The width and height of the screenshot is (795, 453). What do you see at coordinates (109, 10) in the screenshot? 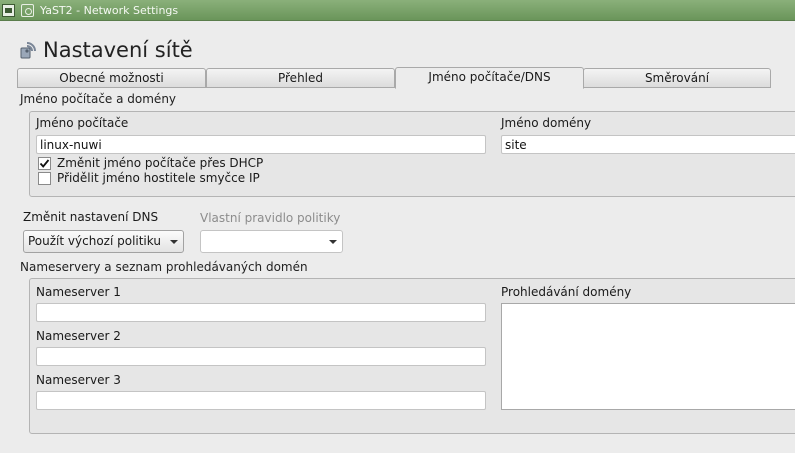
I see `window-title: YaST2 - Network Settings` at bounding box center [109, 10].